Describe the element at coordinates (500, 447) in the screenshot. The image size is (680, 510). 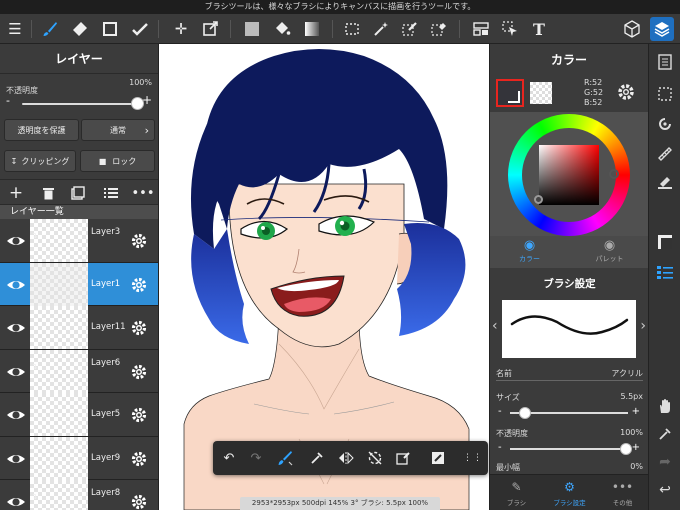
I see `brush-opacity-decrease-button: -` at that location.